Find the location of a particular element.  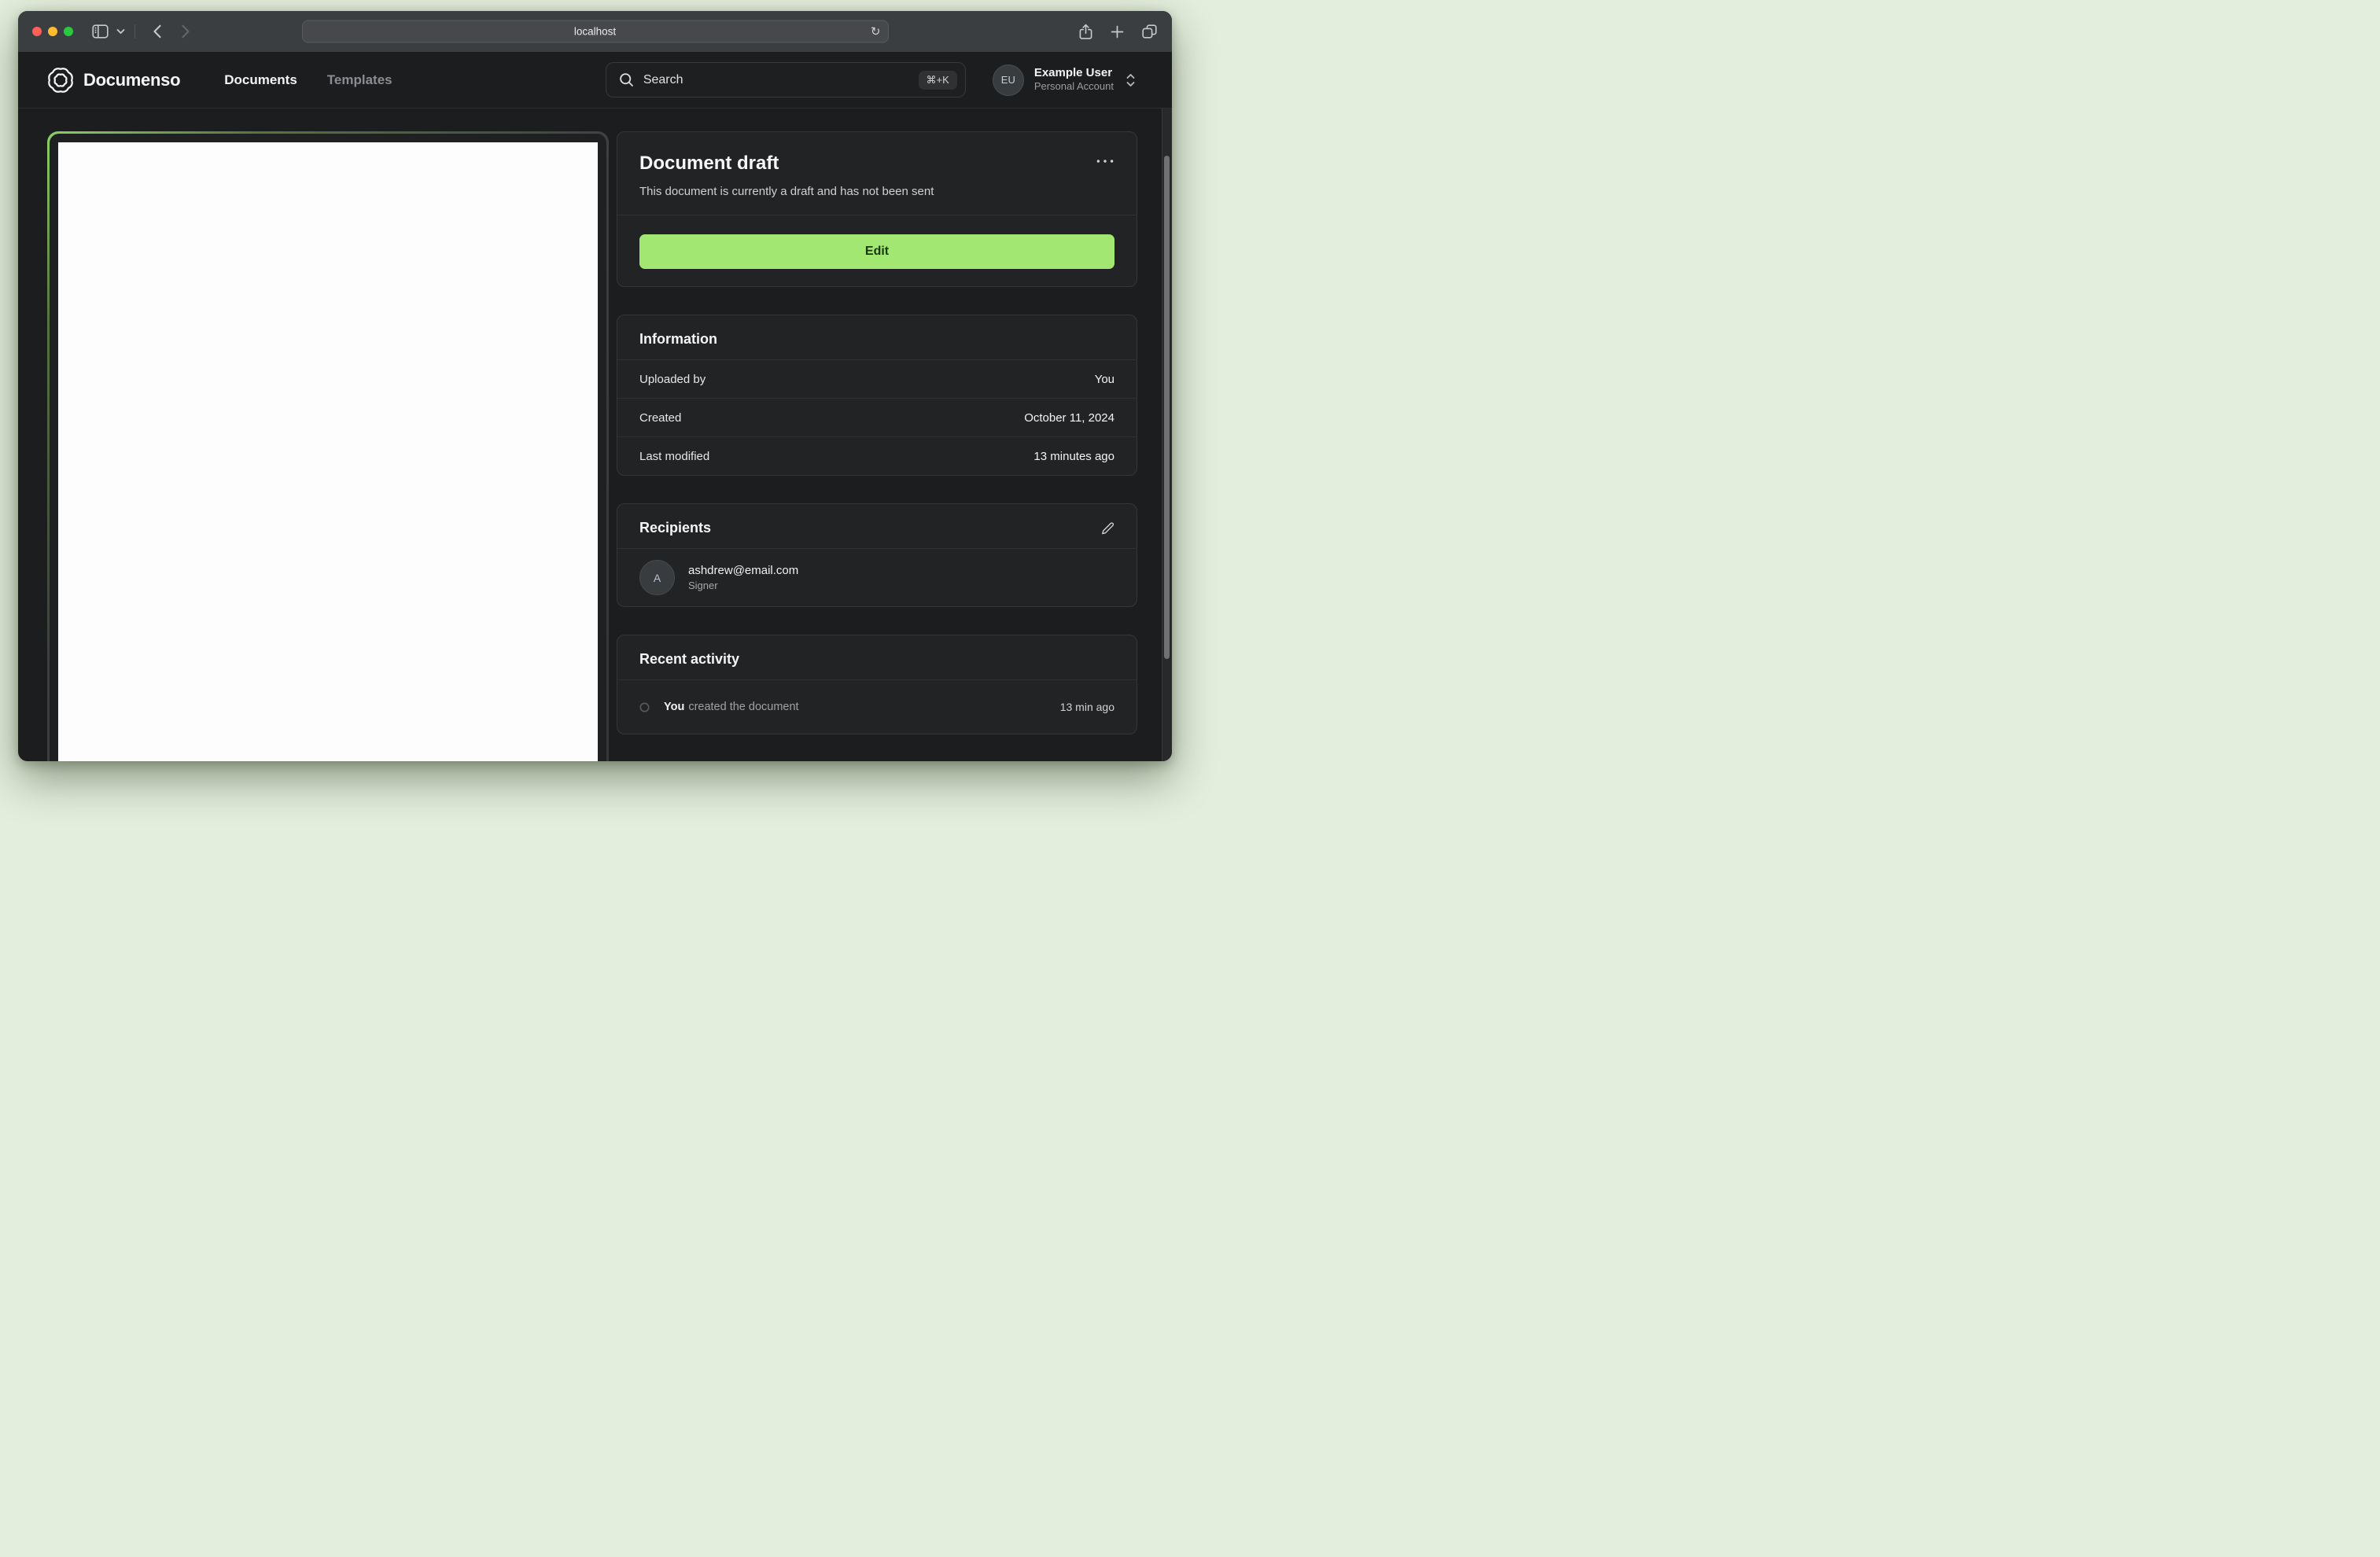

new-tab-icon is located at coordinates (1117, 32).